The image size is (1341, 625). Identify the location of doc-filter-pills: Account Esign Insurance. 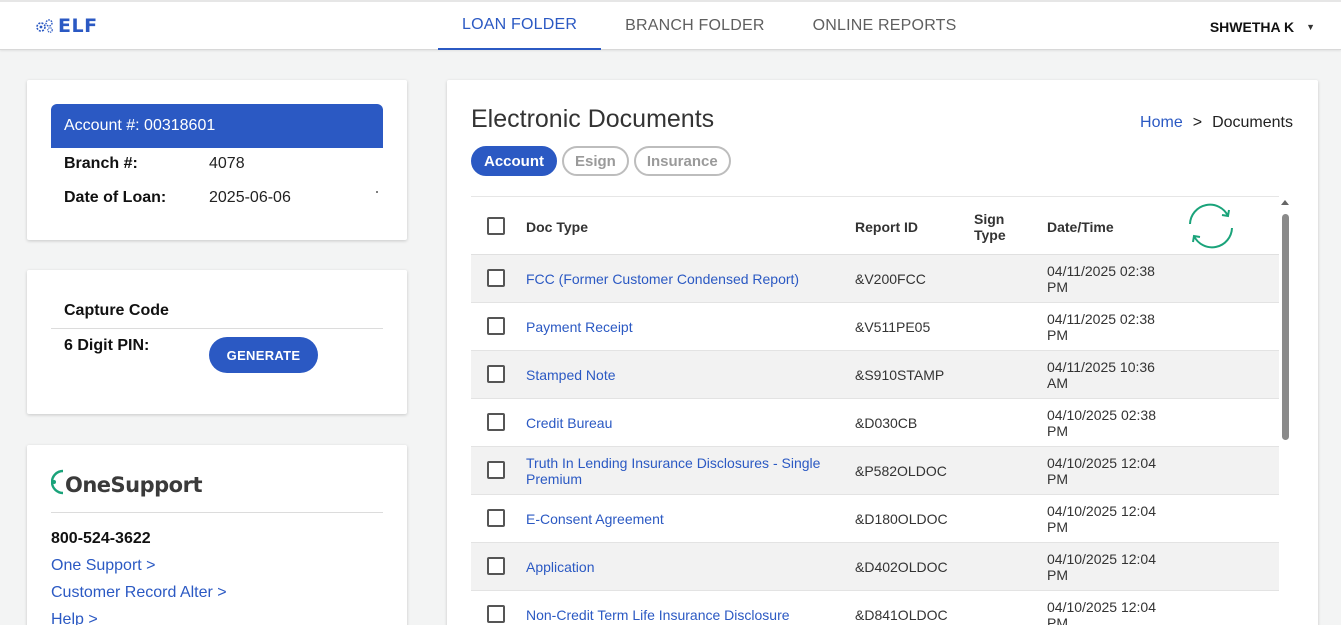
(601, 161).